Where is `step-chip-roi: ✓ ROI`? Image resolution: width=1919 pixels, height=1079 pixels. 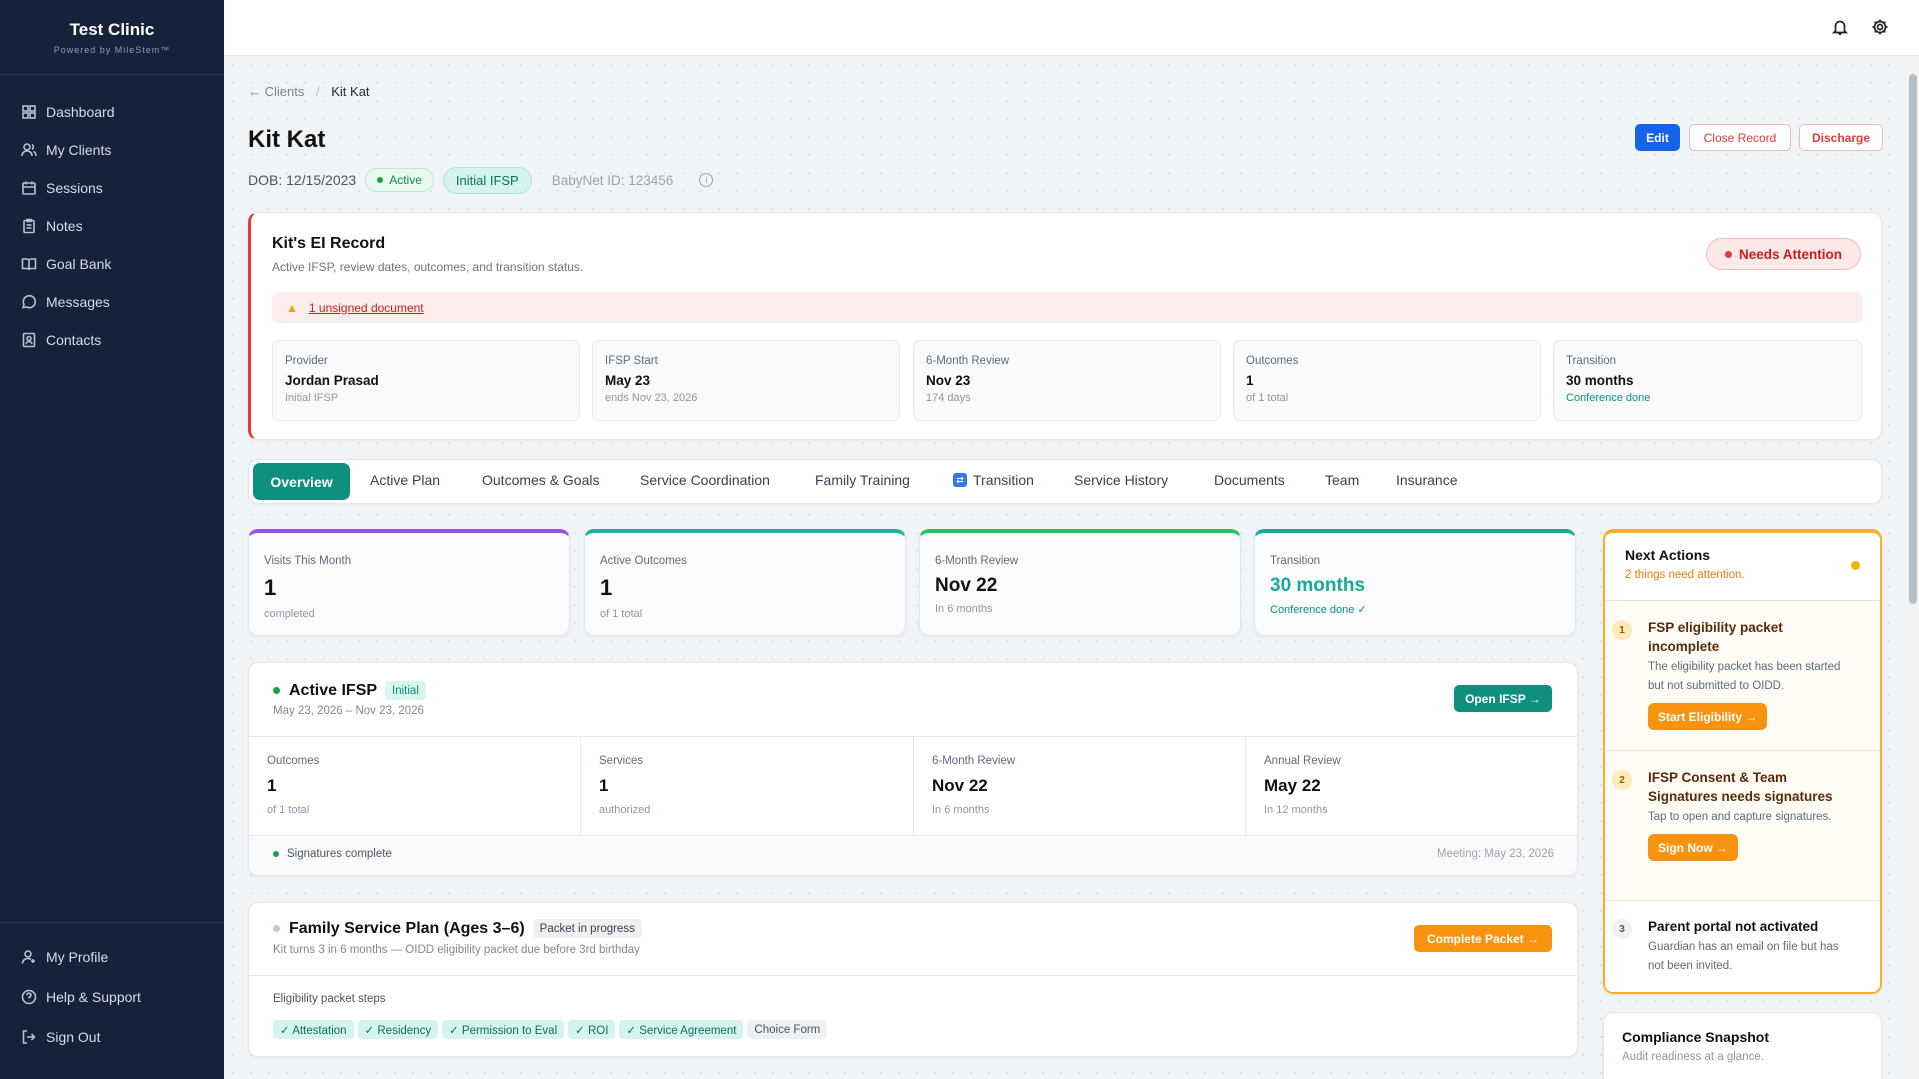 step-chip-roi: ✓ ROI is located at coordinates (592, 1029).